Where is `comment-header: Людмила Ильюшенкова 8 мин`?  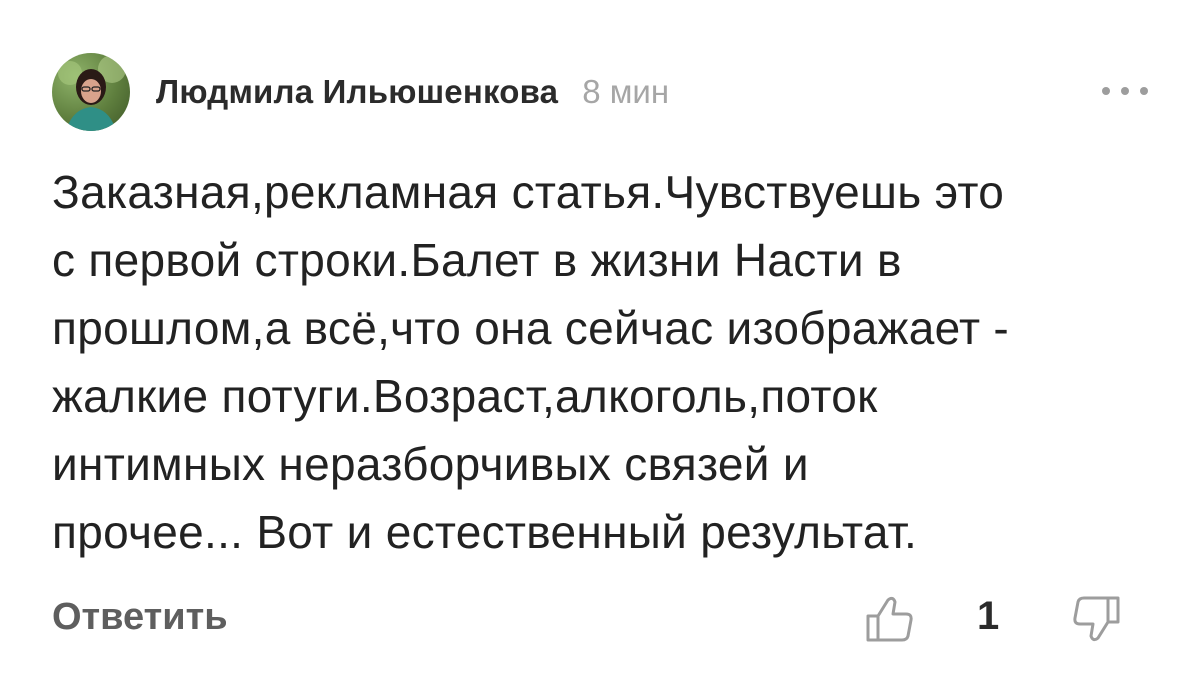 comment-header: Людмила Ильюшенкова 8 мин is located at coordinates (600, 92).